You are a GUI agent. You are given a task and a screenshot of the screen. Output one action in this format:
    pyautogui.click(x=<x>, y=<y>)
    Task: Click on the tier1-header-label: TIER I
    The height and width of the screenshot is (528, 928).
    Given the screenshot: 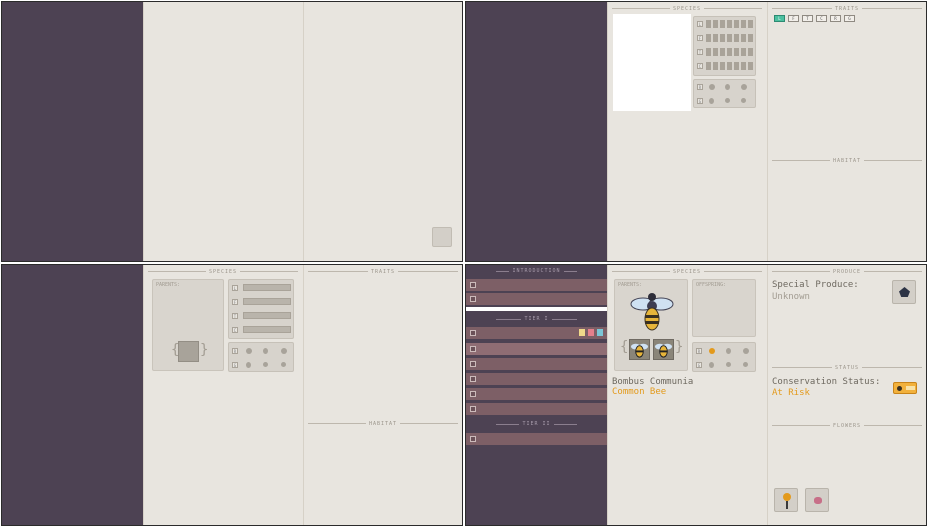 What is the action you would take?
    pyautogui.click(x=536, y=319)
    